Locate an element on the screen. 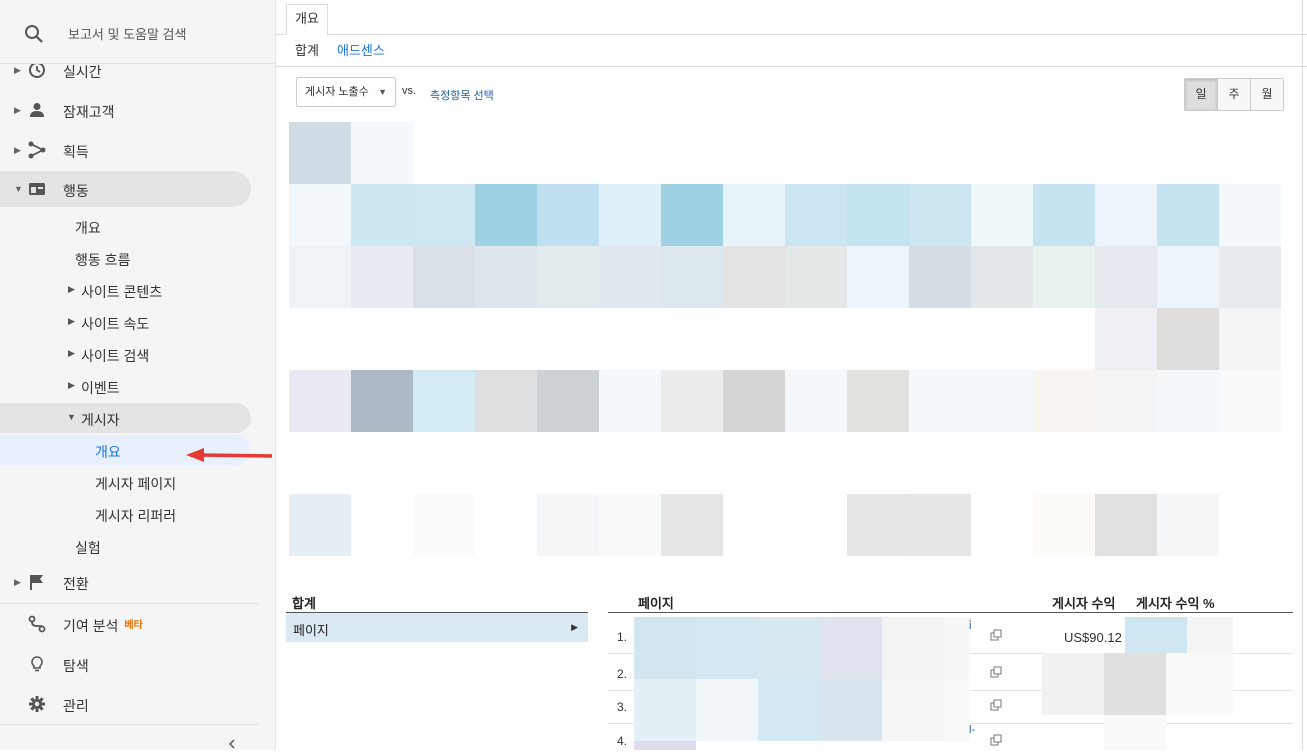  metric-select: 게시자 노출수 ▼ is located at coordinates (346, 92).